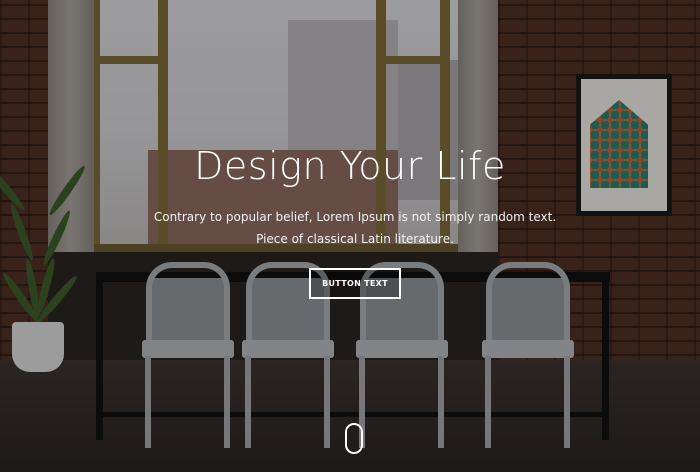 The height and width of the screenshot is (472, 700). What do you see at coordinates (354, 438) in the screenshot?
I see `mouse-scroll-icon` at bounding box center [354, 438].